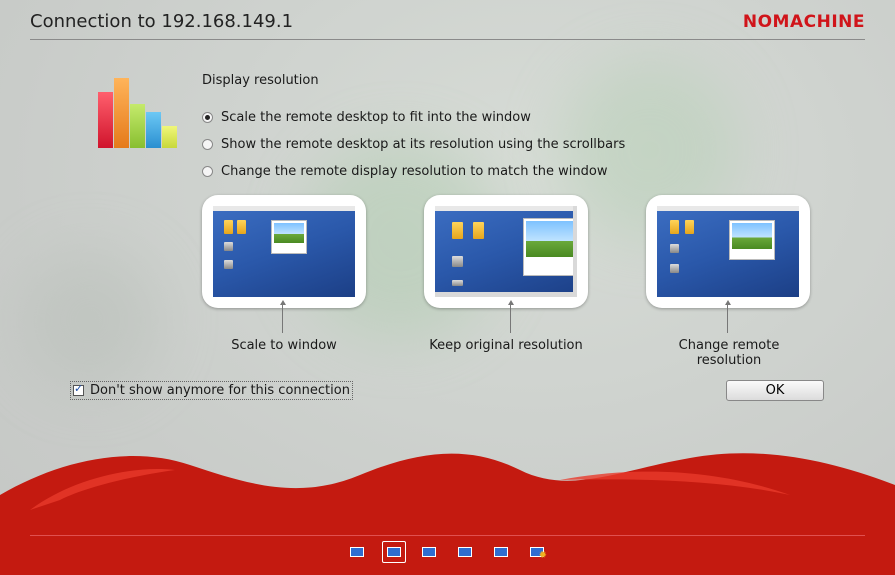 The image size is (895, 575). Describe the element at coordinates (447, 535) in the screenshot. I see `footer-divider` at that location.